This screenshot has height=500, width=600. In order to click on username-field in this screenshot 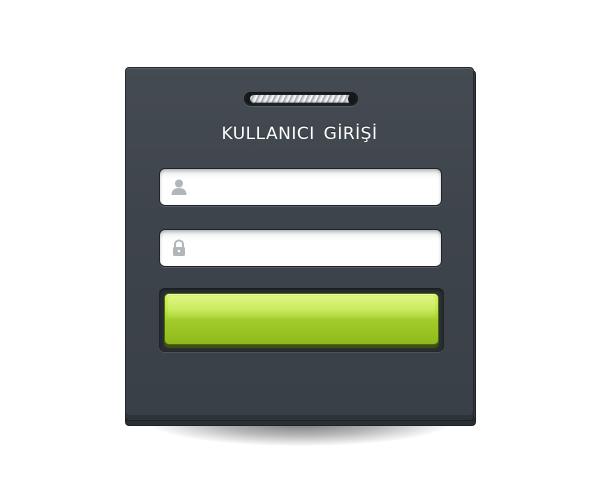, I will do `click(300, 187)`.